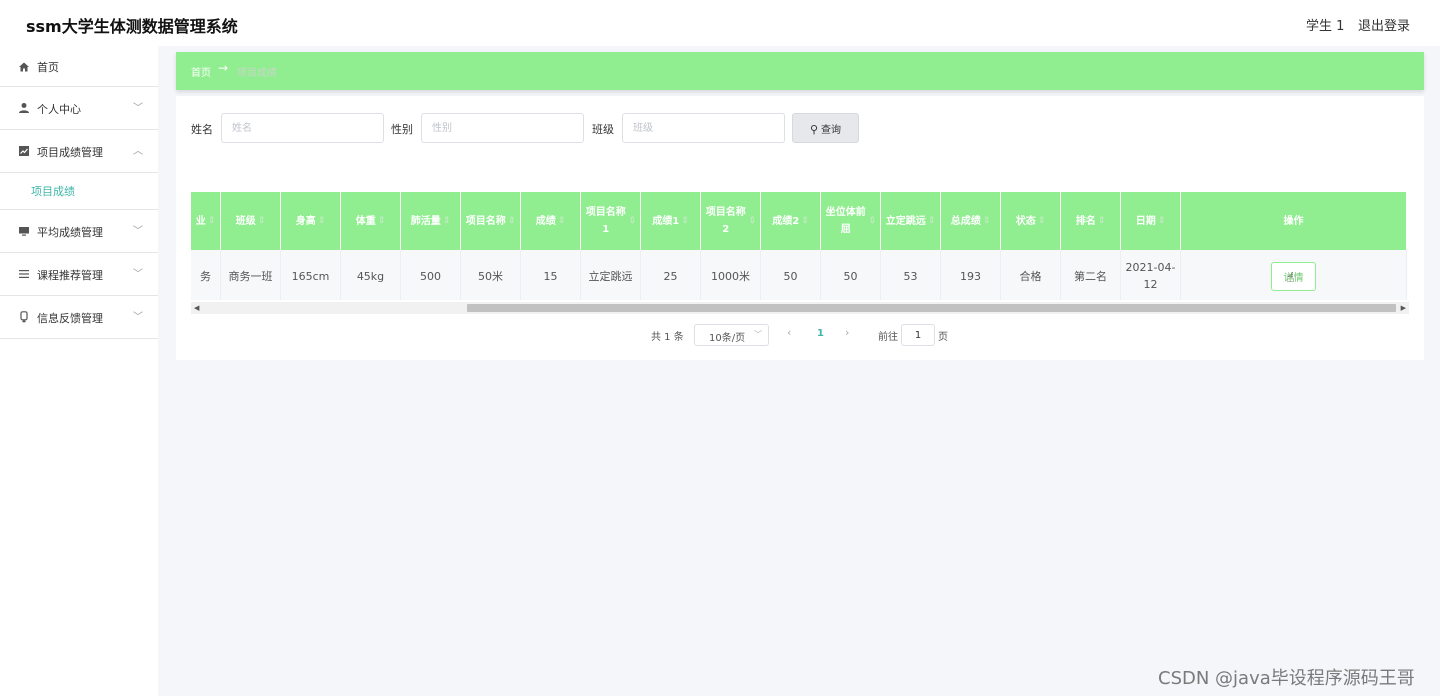 Image resolution: width=1440 pixels, height=696 pixels. Describe the element at coordinates (79, 274) in the screenshot. I see `sidebar-item-course-recommend-mgmt: 课程推荐管理 ﹀` at that location.